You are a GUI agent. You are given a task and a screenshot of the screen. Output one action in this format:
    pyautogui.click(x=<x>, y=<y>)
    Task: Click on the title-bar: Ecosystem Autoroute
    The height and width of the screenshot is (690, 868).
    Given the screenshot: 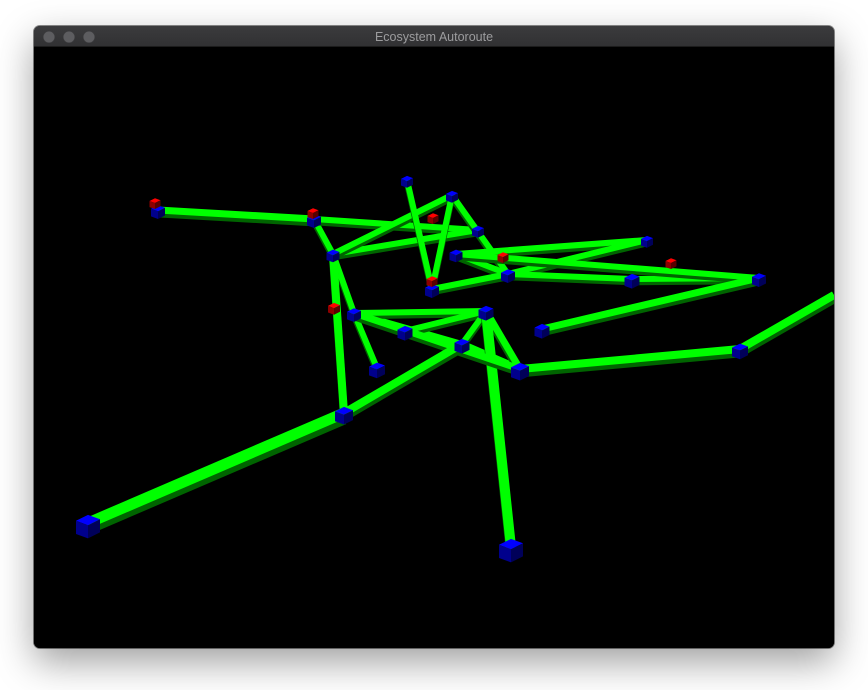 What is the action you would take?
    pyautogui.click(x=434, y=36)
    